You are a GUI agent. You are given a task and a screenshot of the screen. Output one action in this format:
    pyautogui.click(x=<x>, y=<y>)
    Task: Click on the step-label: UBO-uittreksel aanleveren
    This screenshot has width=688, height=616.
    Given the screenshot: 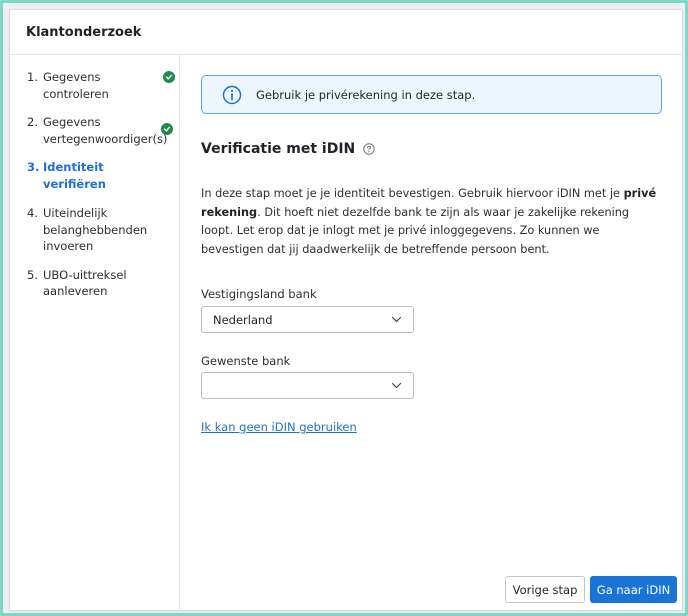 What is the action you would take?
    pyautogui.click(x=85, y=283)
    